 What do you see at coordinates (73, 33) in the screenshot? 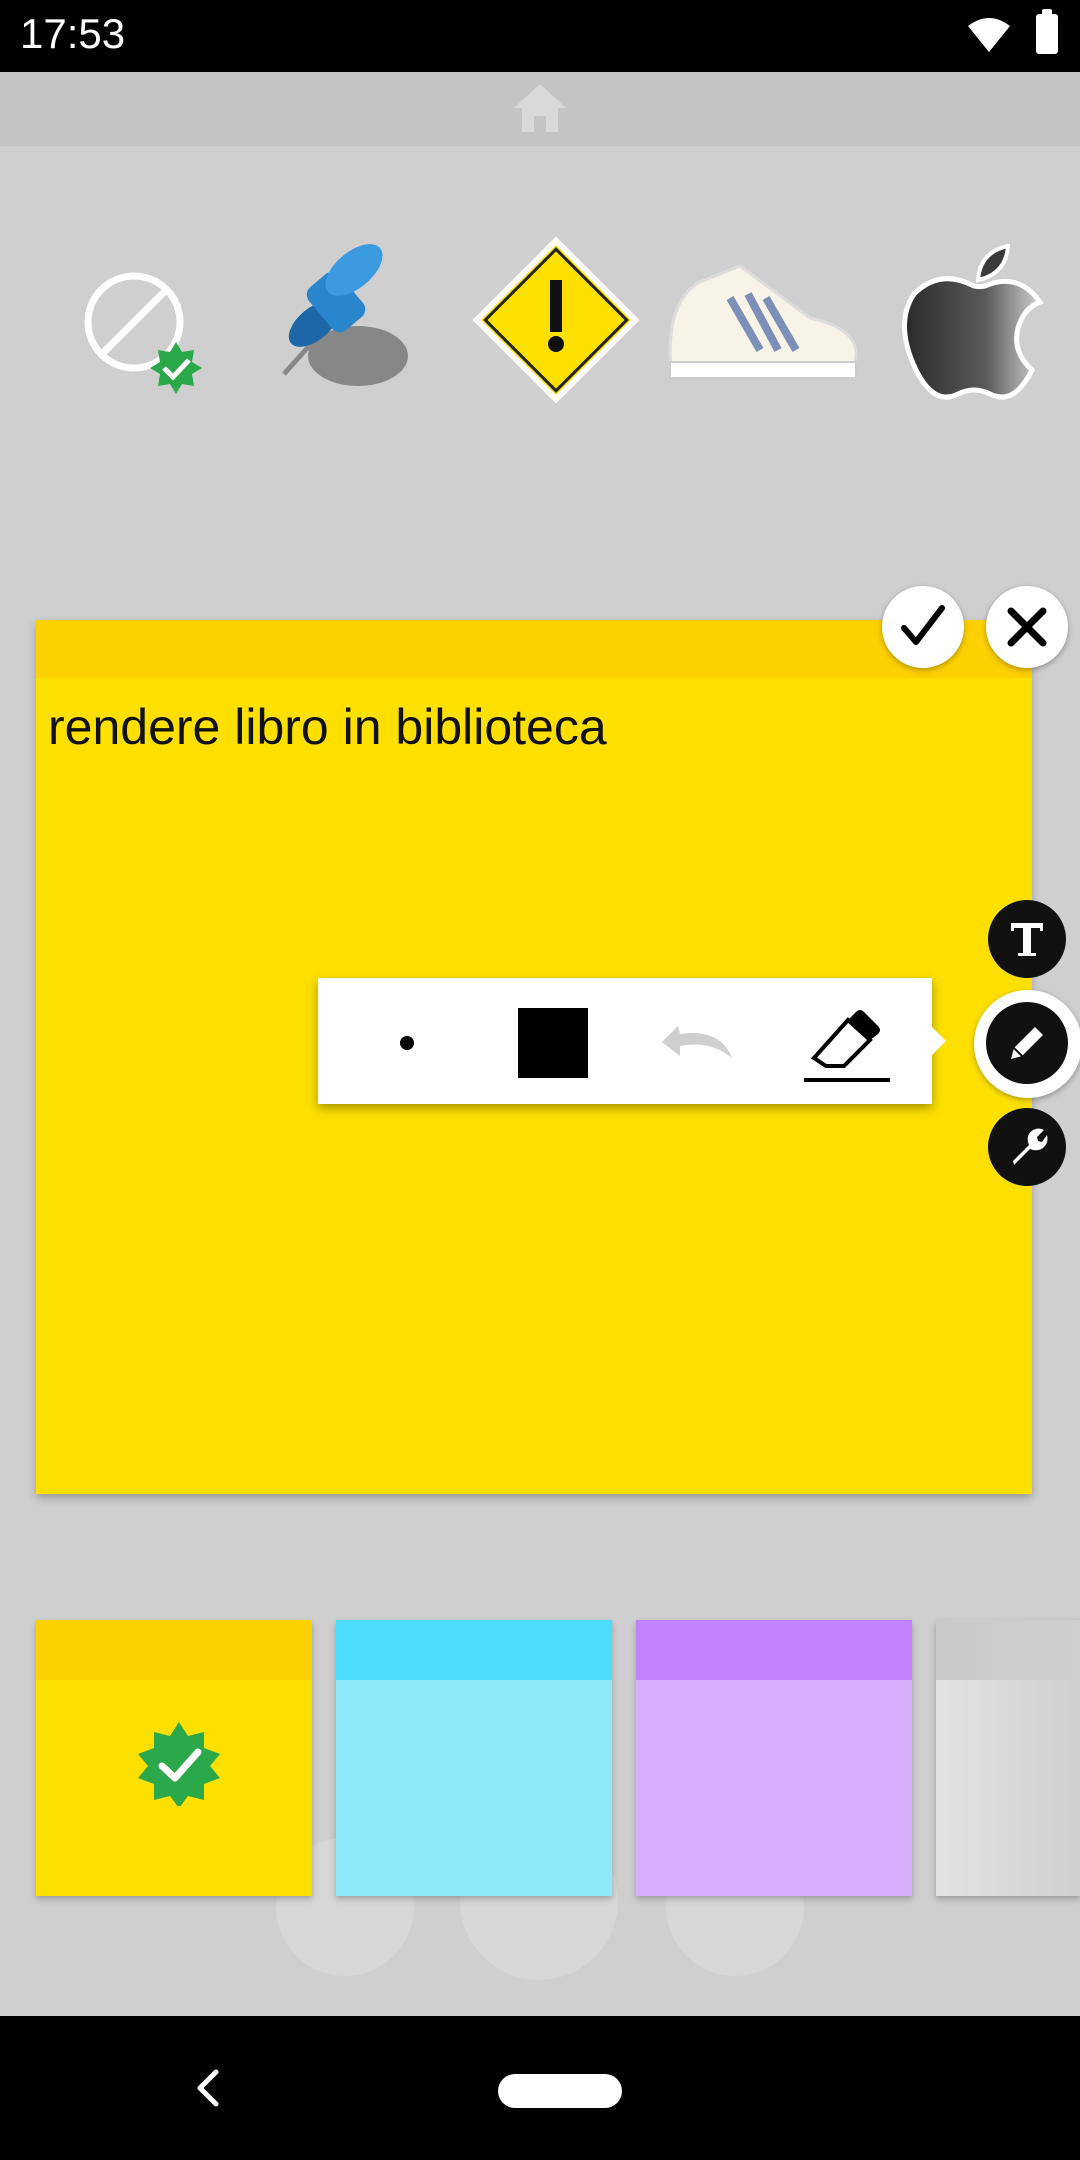
I see `status-time: 17:53` at bounding box center [73, 33].